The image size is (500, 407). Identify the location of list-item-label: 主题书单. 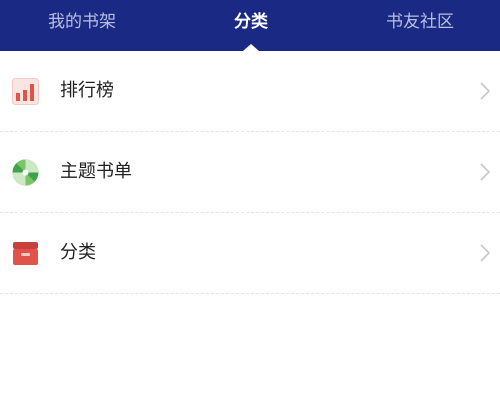
(96, 171).